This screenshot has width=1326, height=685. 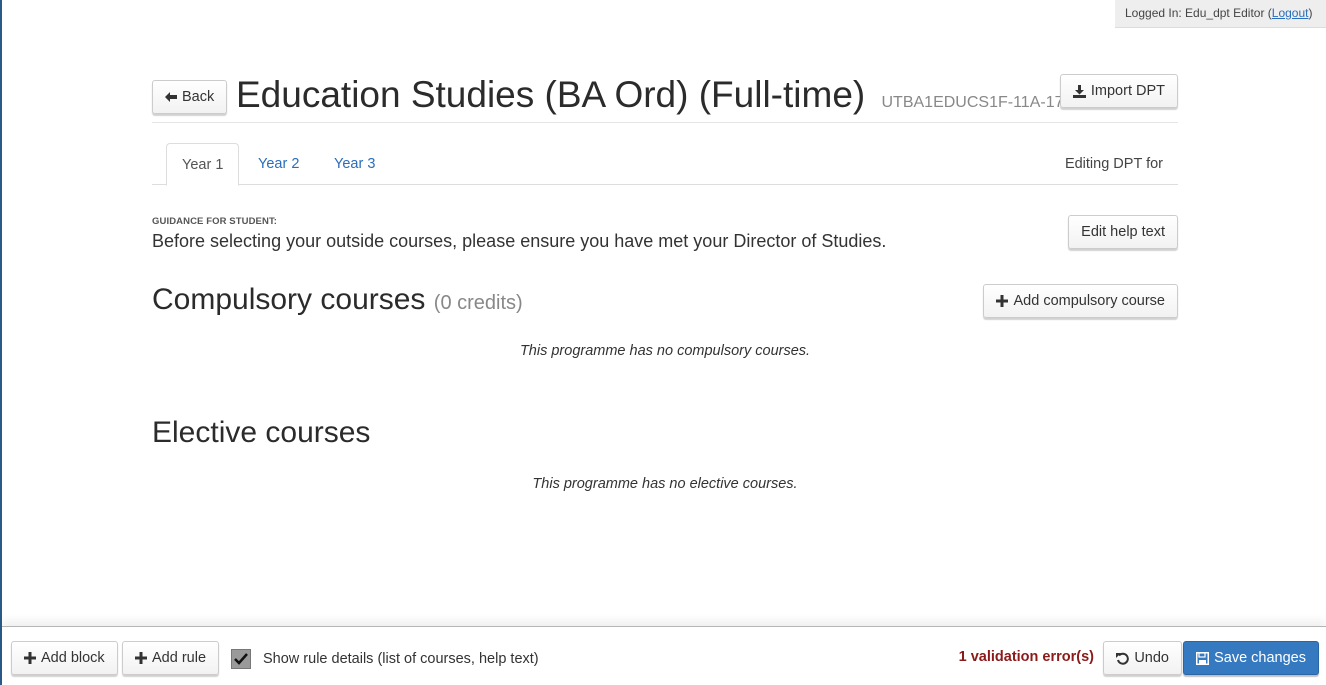 What do you see at coordinates (665, 484) in the screenshot?
I see `elective-empty-message: This programme has no elective courses.` at bounding box center [665, 484].